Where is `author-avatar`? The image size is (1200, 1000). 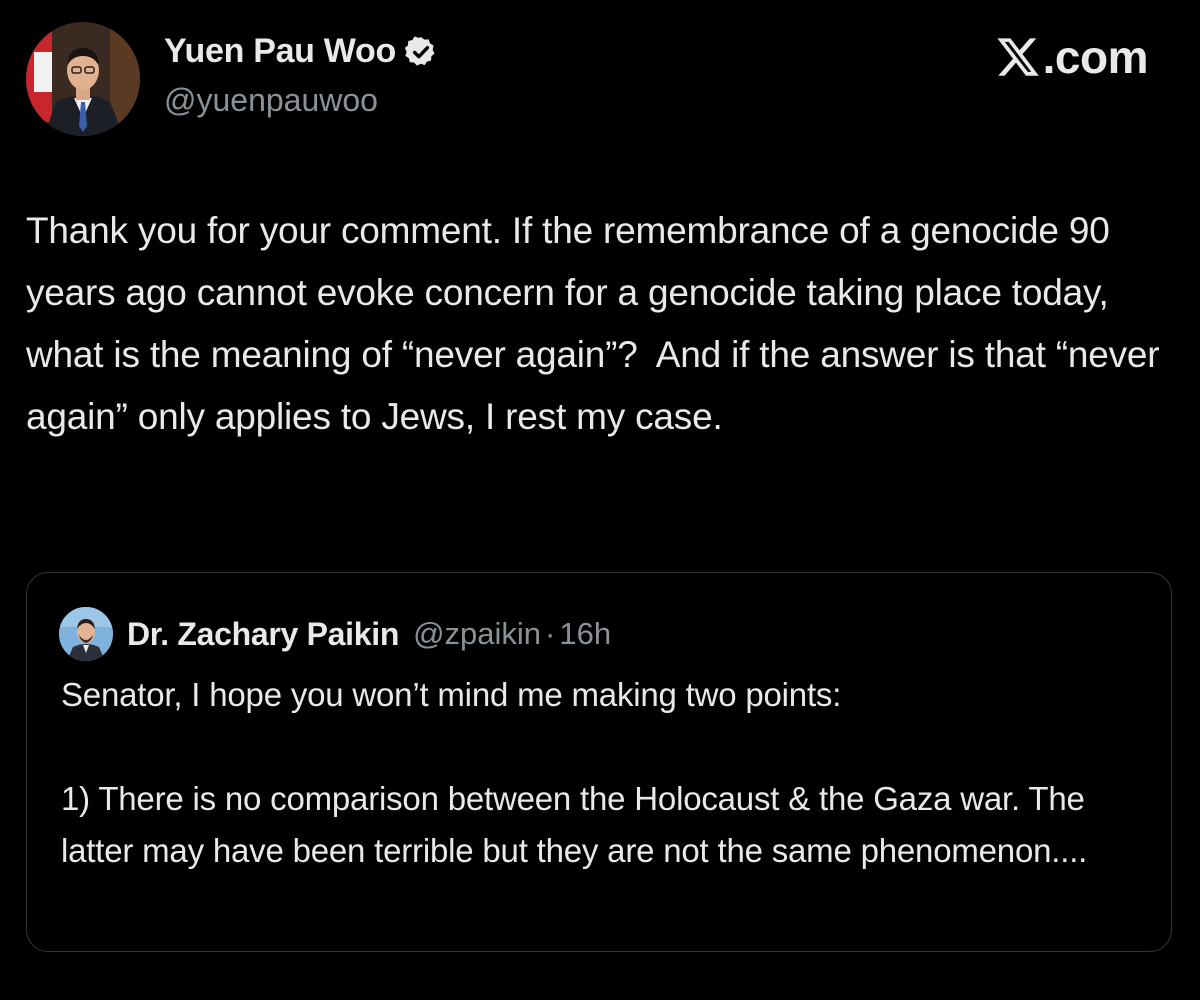
author-avatar is located at coordinates (83, 79).